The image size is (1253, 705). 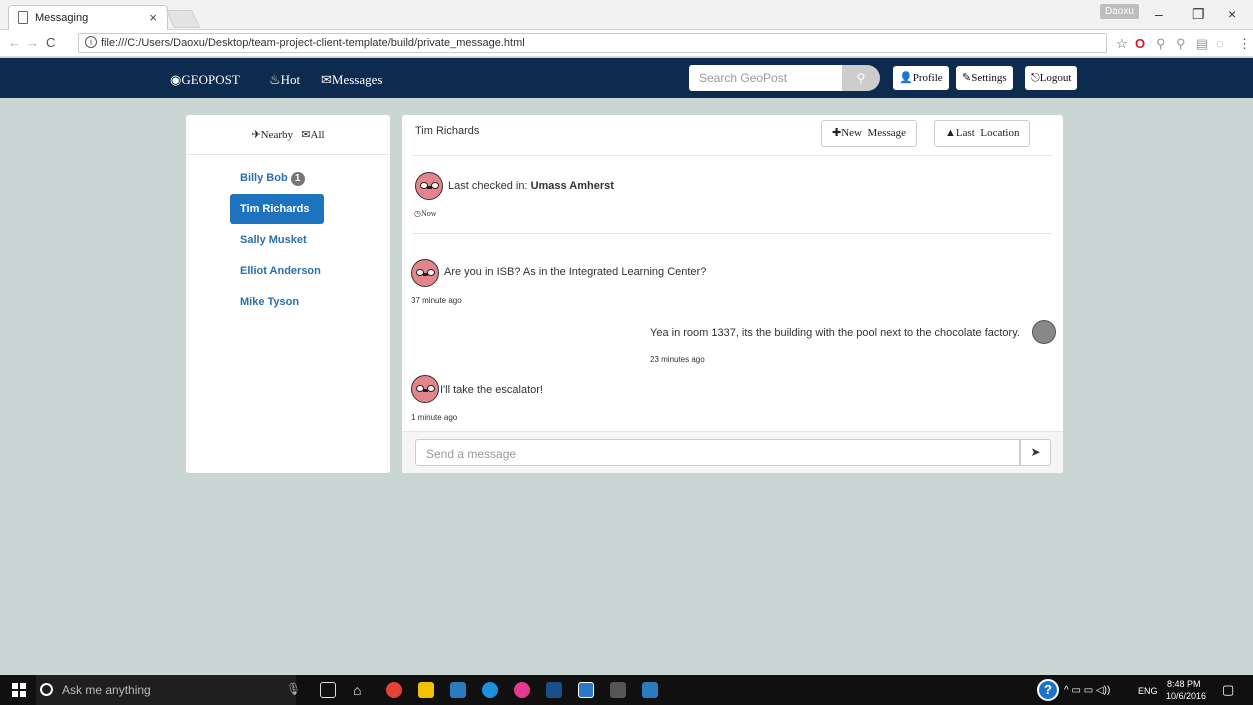 What do you see at coordinates (91, 42) in the screenshot?
I see `info-icon: i` at bounding box center [91, 42].